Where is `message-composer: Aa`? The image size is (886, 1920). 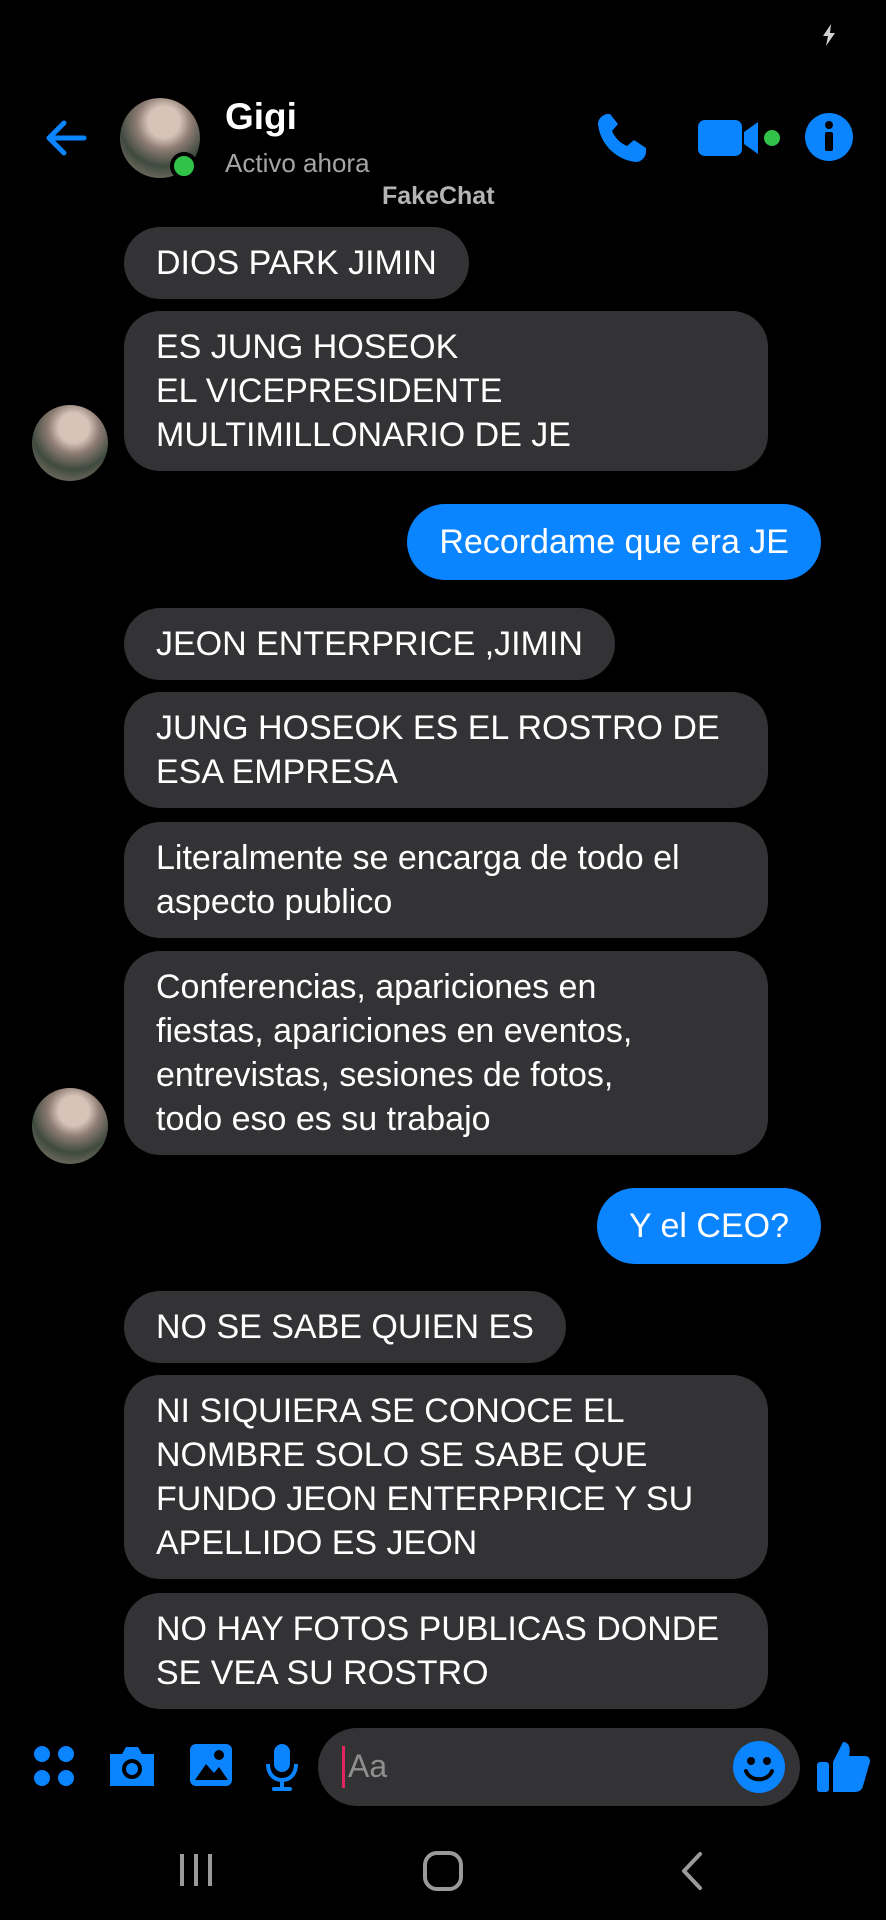
message-composer: Aa is located at coordinates (443, 1768).